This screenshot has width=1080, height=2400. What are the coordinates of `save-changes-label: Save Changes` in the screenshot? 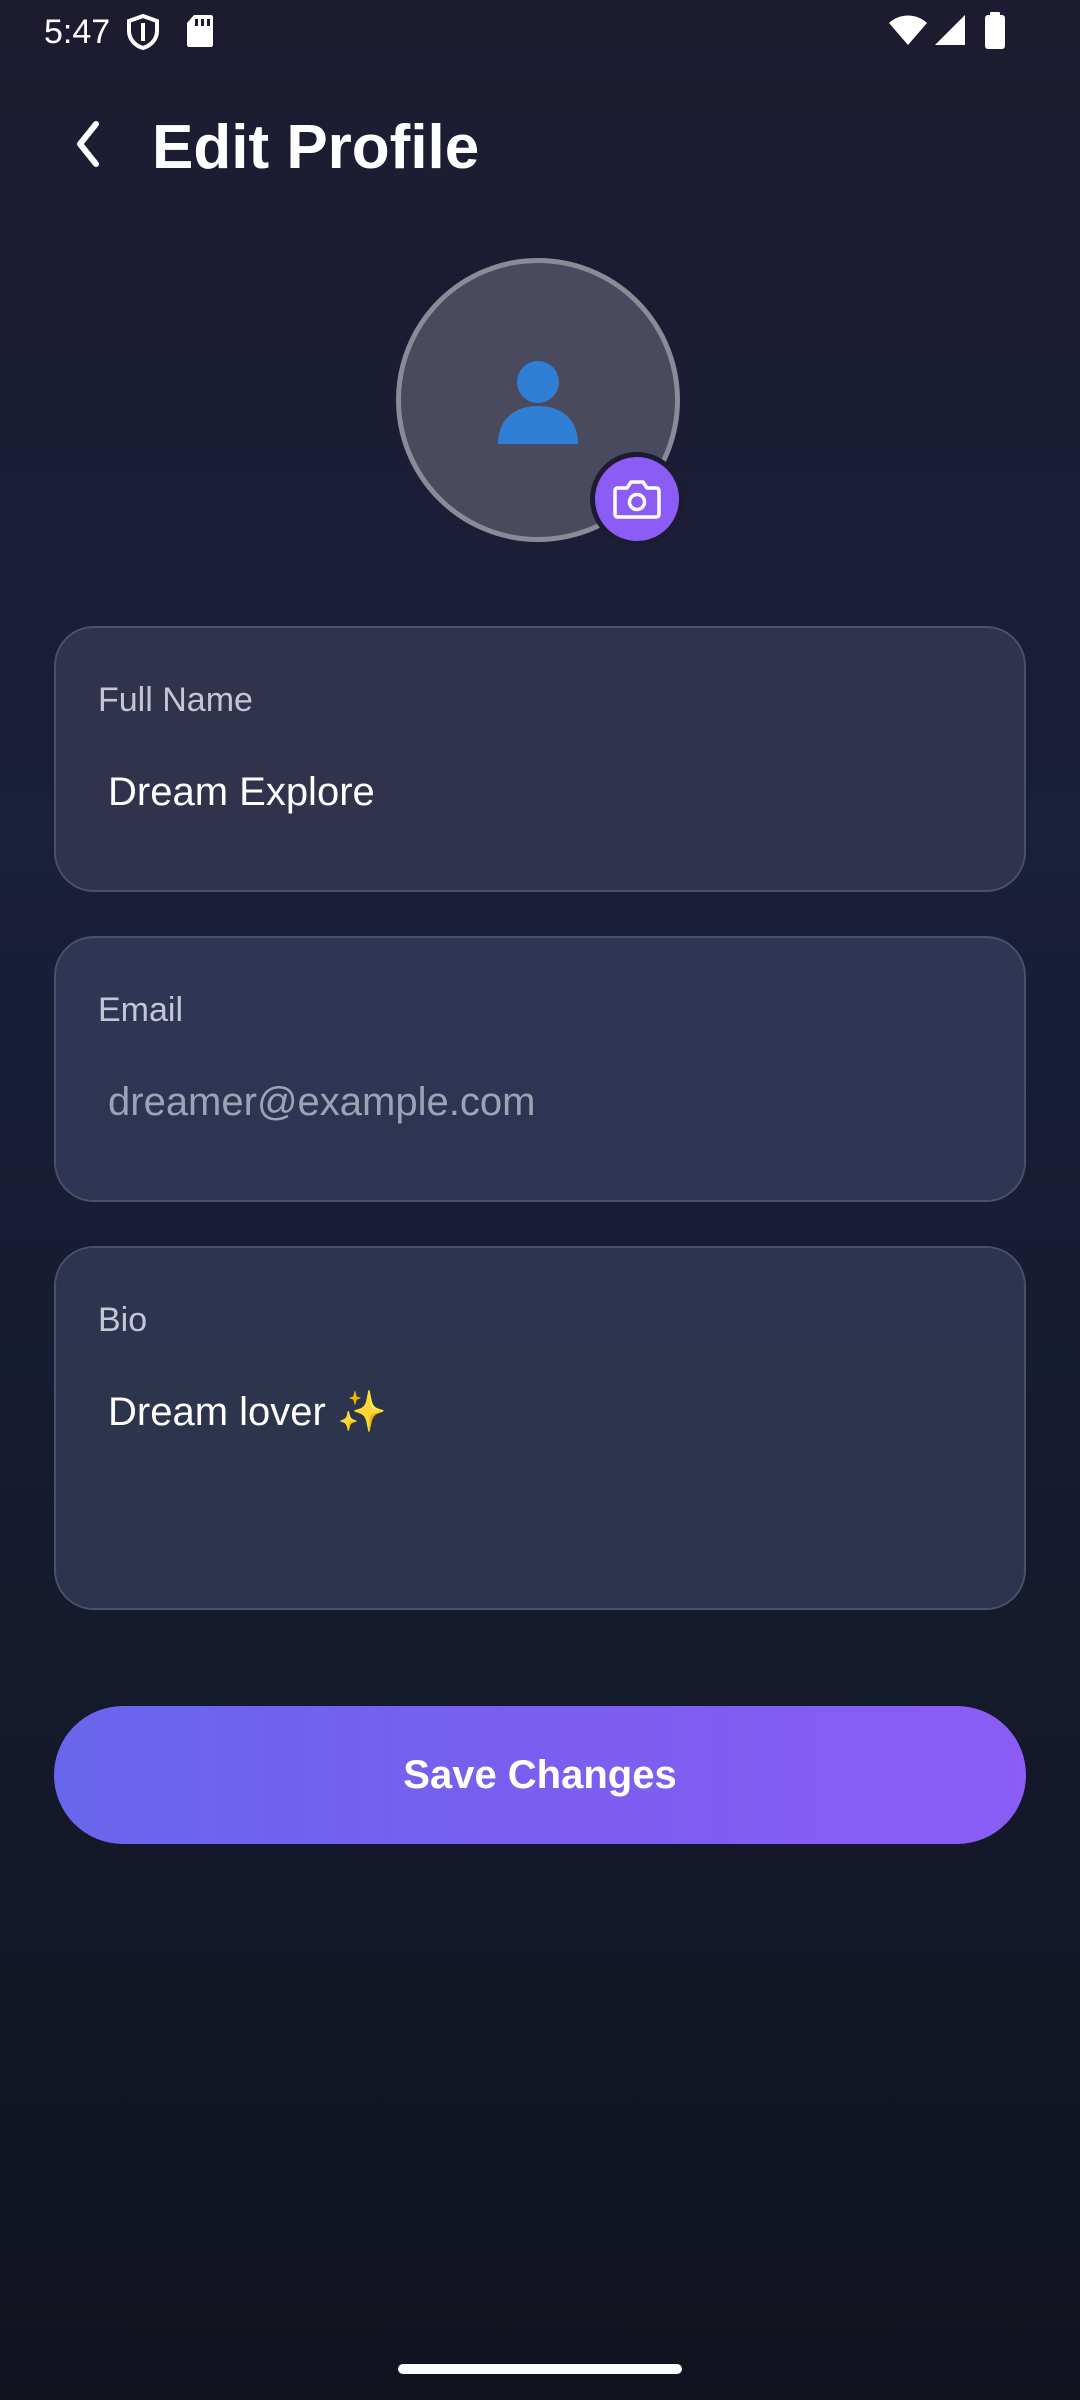 It's located at (540, 1774).